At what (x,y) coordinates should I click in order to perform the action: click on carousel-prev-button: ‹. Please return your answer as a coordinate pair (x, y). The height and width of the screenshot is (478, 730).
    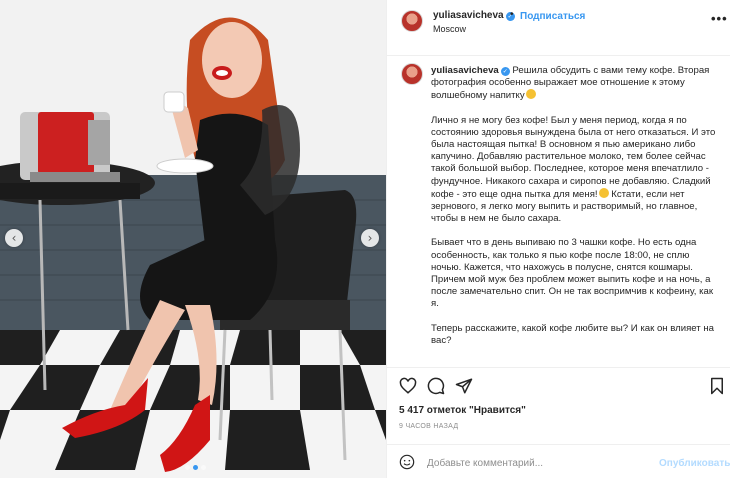
    Looking at the image, I should click on (14, 238).